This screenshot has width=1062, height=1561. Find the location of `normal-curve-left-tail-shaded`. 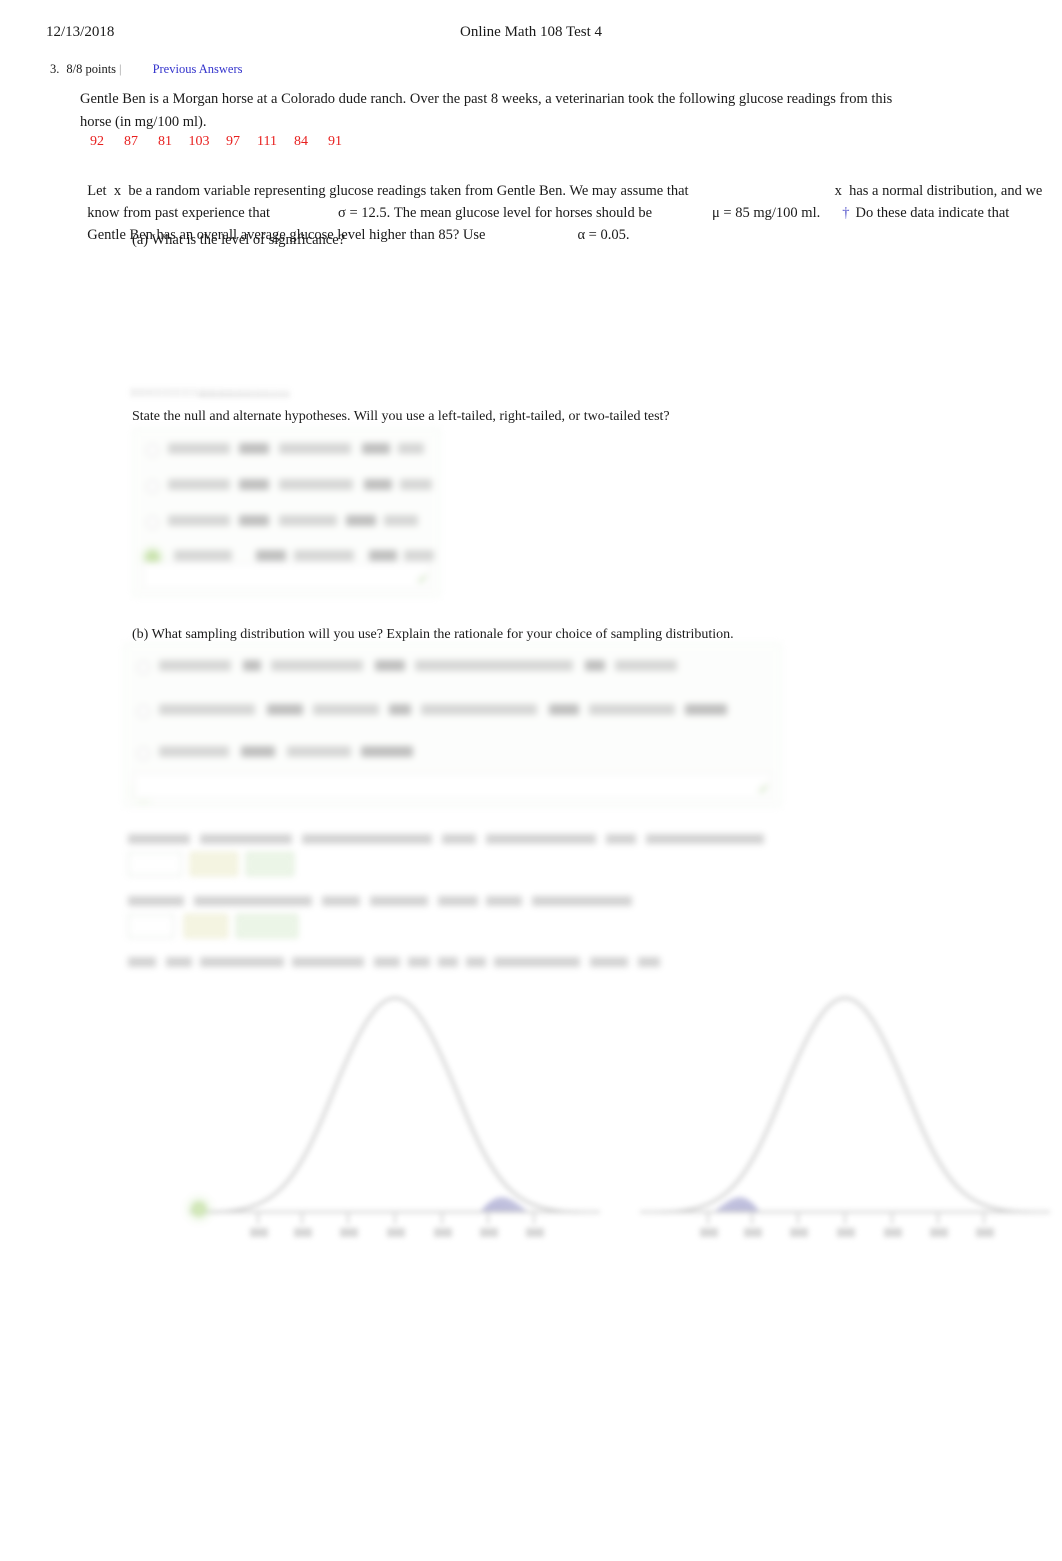

normal-curve-left-tail-shaded is located at coordinates (845, 1115).